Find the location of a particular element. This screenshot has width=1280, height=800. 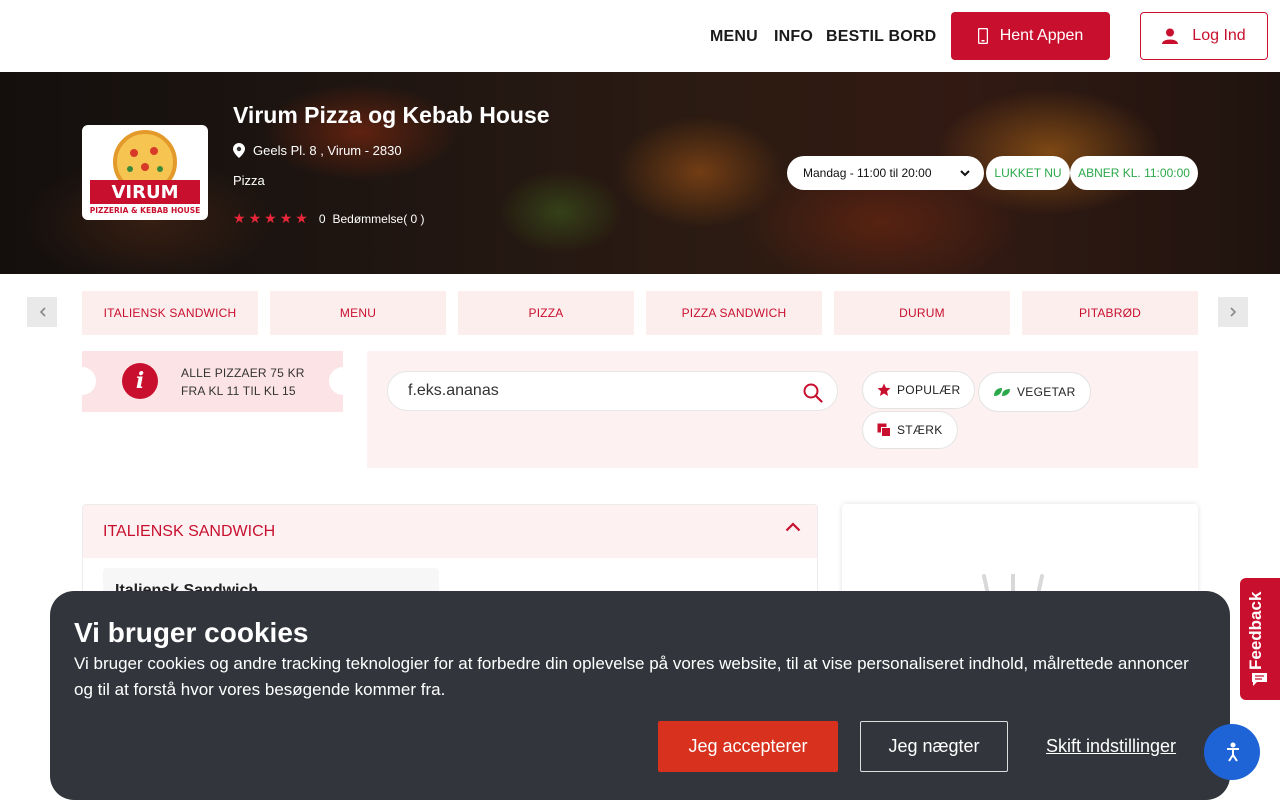

cuisine-label: Pizza is located at coordinates (249, 180).